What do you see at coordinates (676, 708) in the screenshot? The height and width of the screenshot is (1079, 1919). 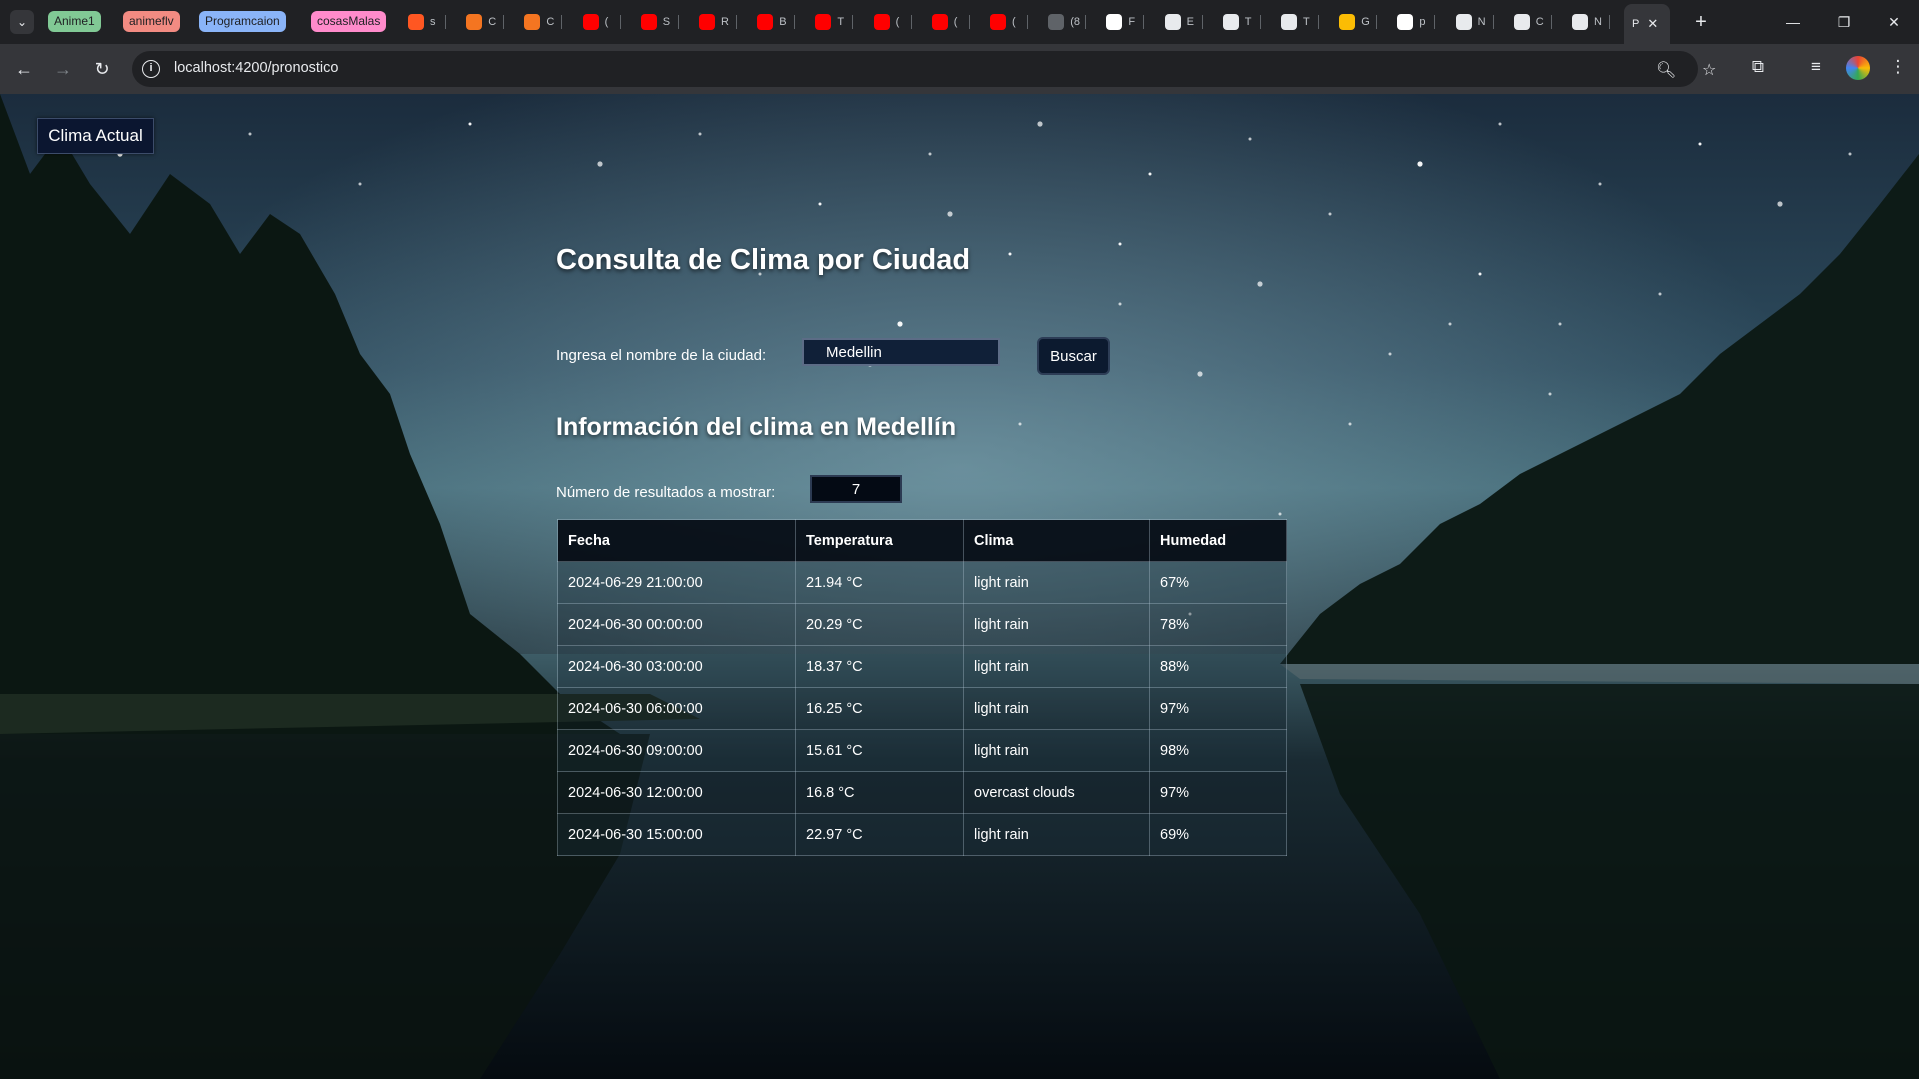 I see `cell-fecha: 2024-06-30 06:00:00` at bounding box center [676, 708].